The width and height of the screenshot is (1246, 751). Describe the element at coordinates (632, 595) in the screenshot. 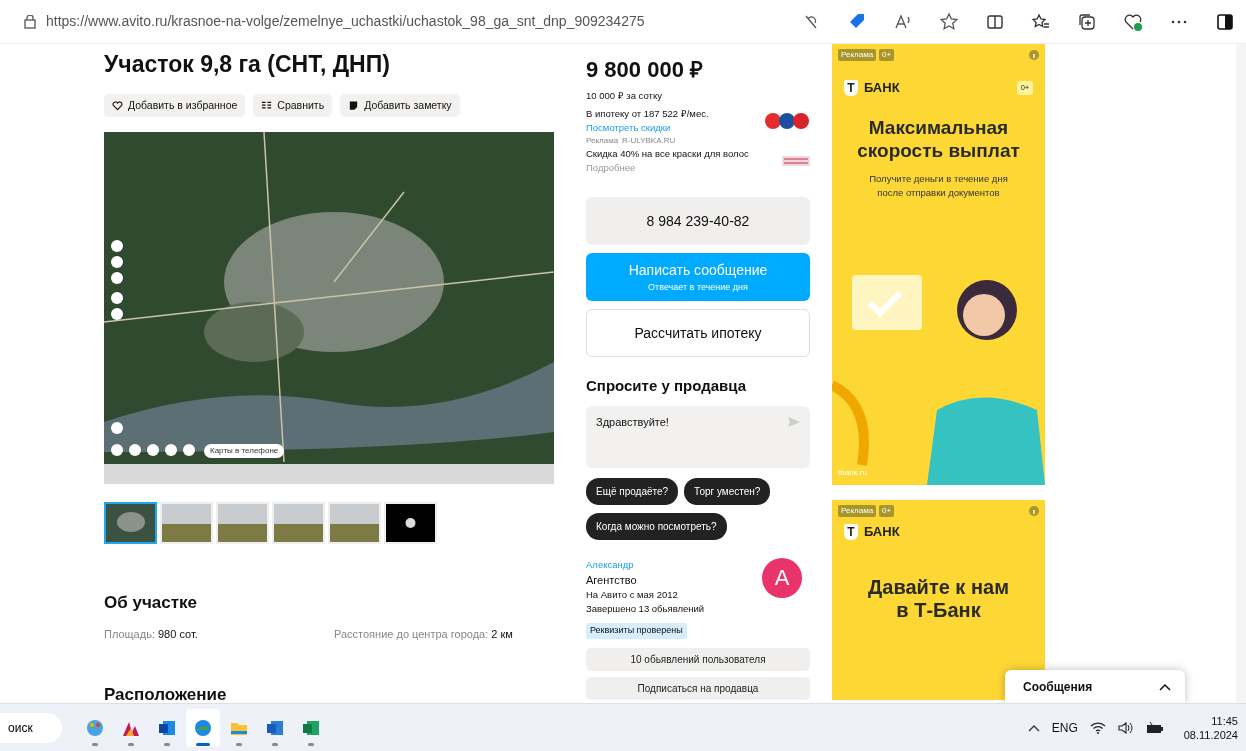

I see `seller-since: На Авито с мая 2012` at that location.